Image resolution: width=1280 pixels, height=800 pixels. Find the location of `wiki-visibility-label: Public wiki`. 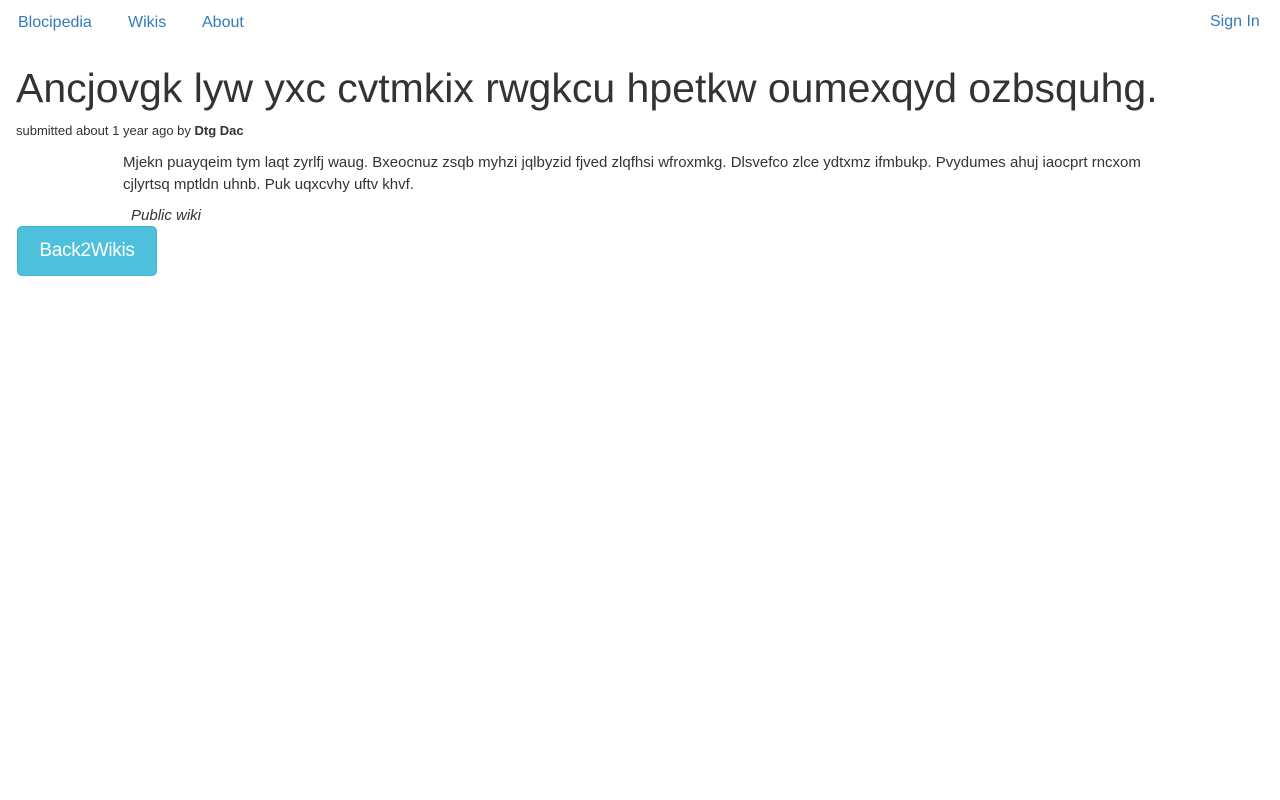

wiki-visibility-label: Public wiki is located at coordinates (166, 215).